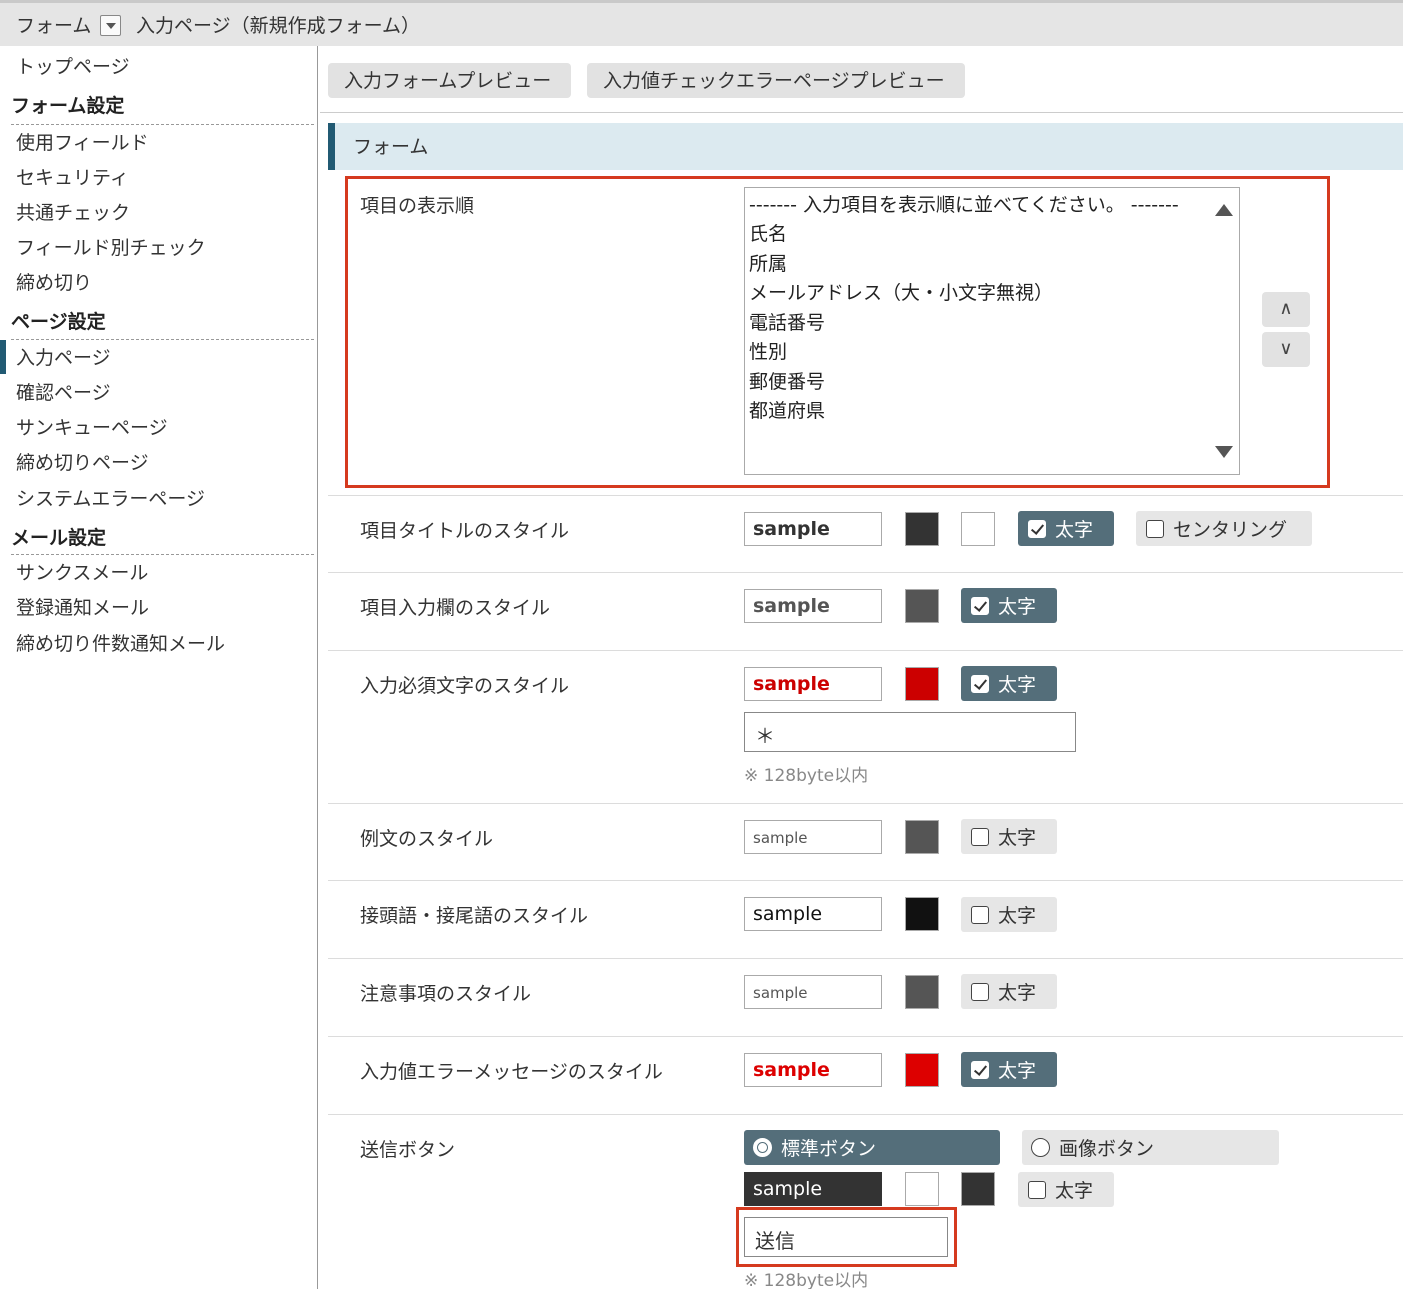  Describe the element at coordinates (1107, 1149) in the screenshot. I see `radio-label: 画像ボタン` at that location.